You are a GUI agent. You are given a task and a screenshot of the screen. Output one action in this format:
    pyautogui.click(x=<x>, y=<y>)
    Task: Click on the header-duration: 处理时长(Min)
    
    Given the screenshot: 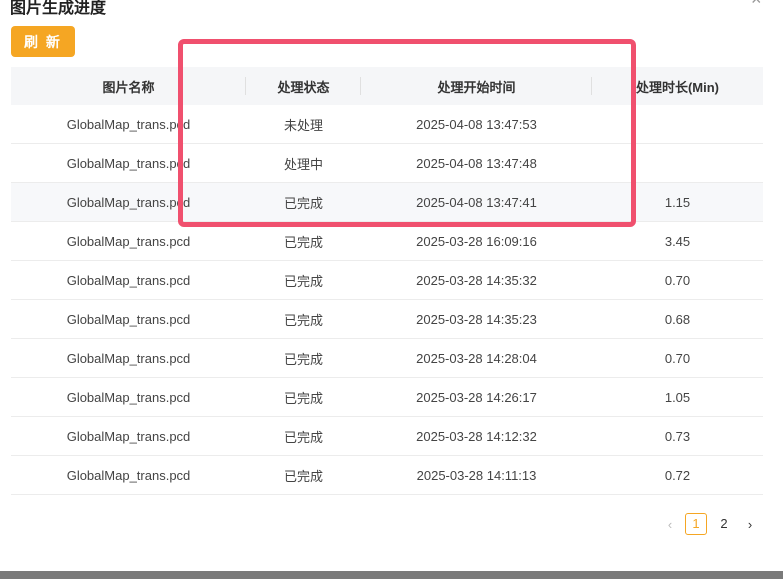 What is the action you would take?
    pyautogui.click(x=677, y=86)
    